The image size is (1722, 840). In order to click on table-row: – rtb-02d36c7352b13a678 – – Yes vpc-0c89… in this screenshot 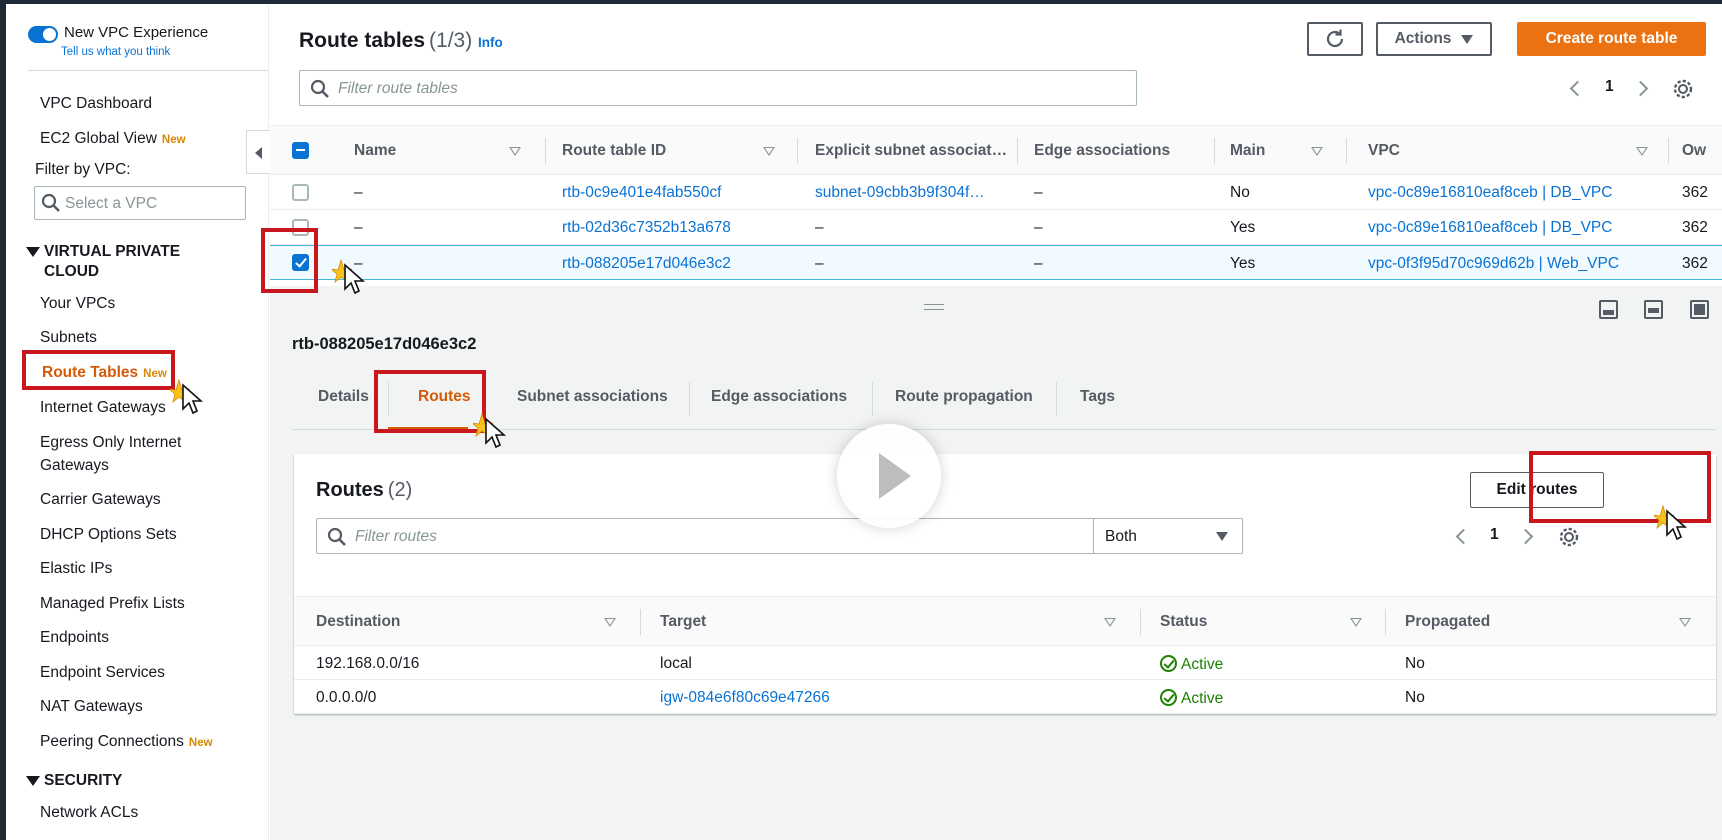, I will do `click(996, 227)`.